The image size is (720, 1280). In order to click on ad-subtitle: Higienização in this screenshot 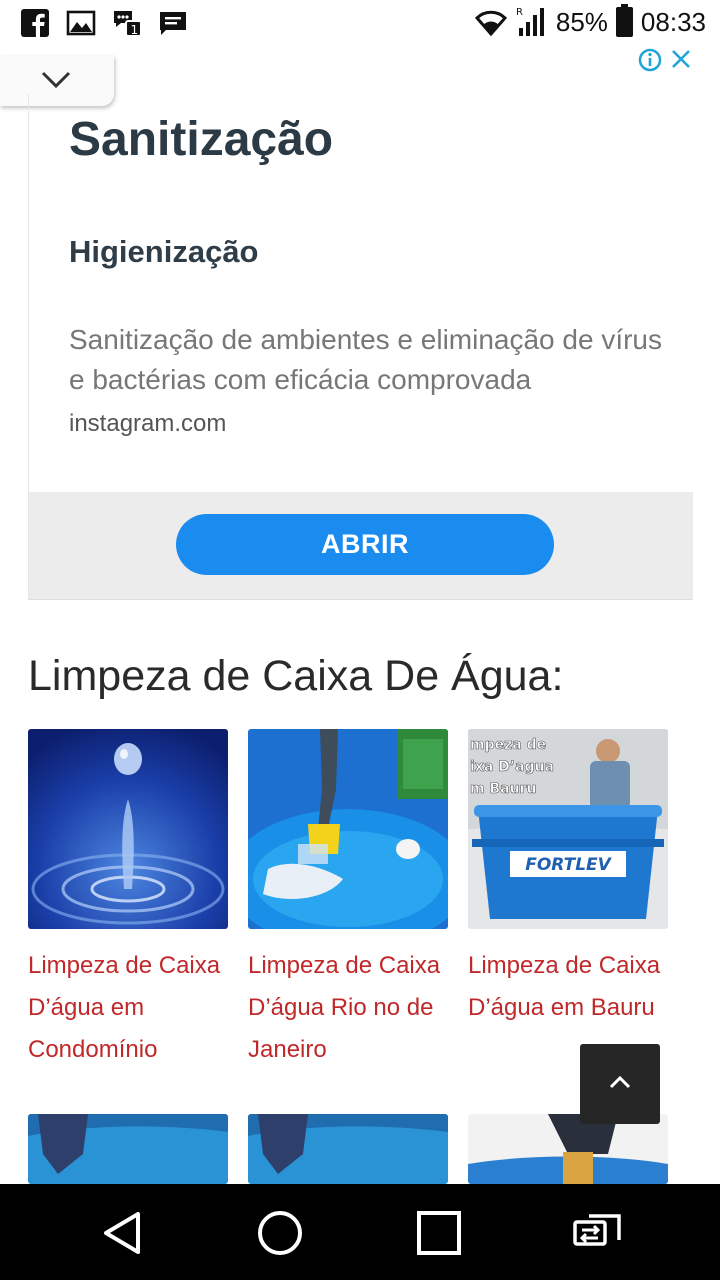, I will do `click(164, 251)`.